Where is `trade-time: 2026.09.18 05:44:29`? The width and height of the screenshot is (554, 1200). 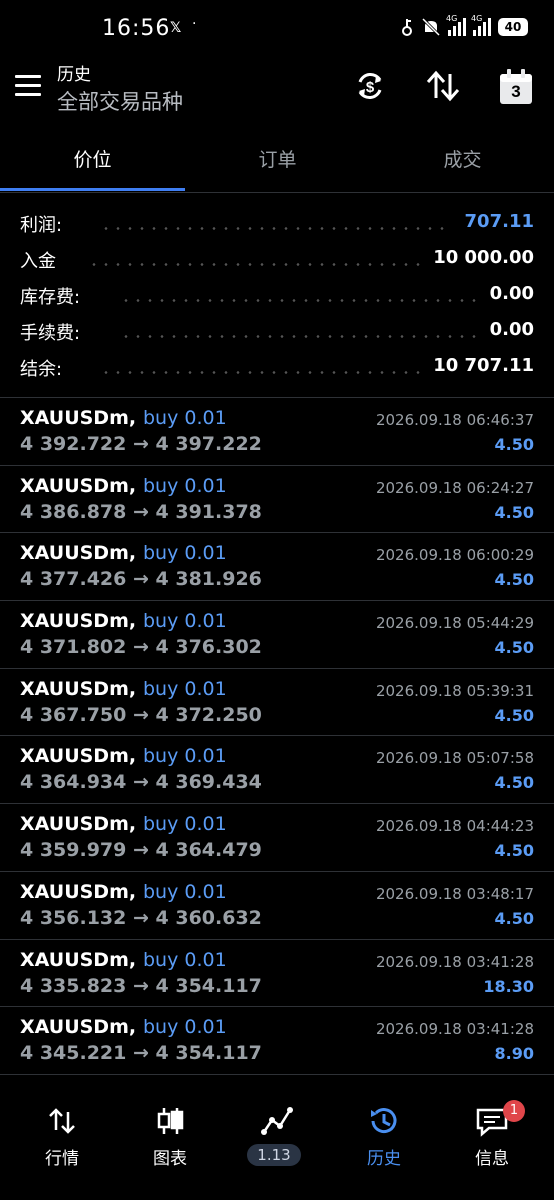
trade-time: 2026.09.18 05:44:29 is located at coordinates (454, 623).